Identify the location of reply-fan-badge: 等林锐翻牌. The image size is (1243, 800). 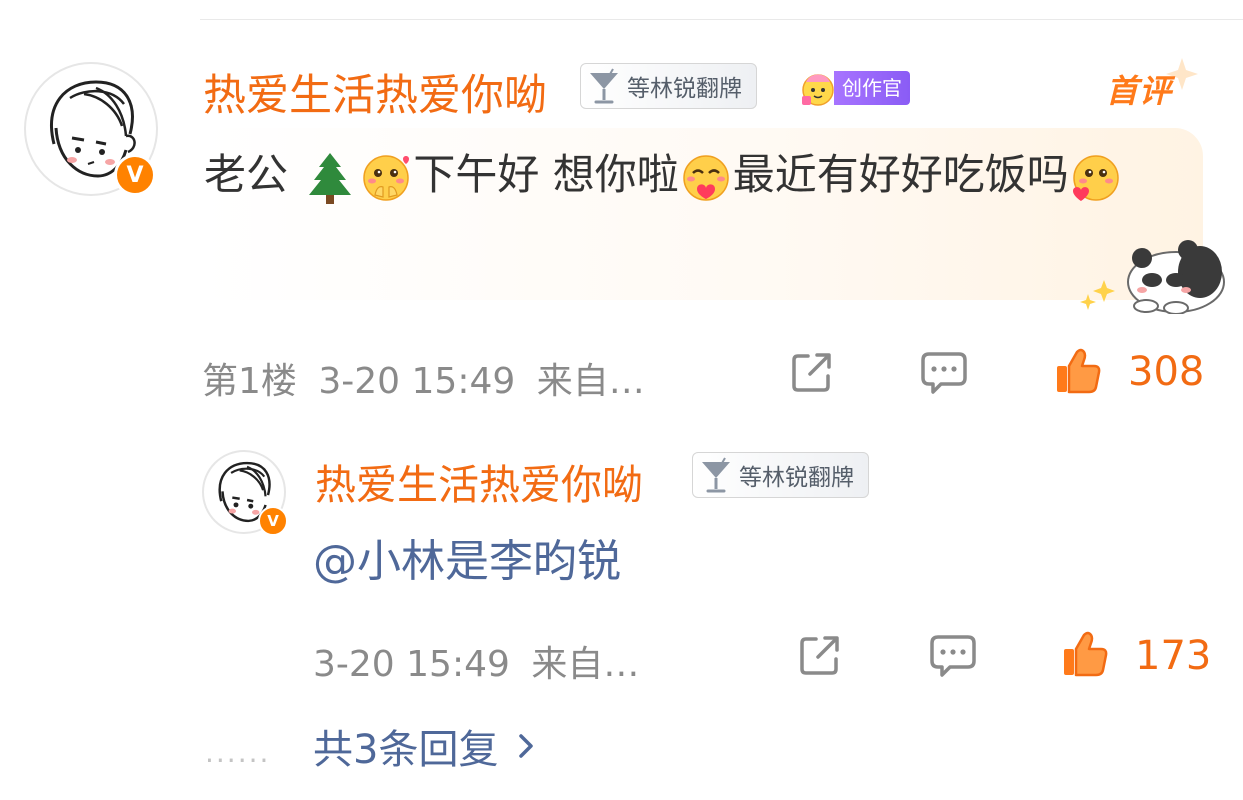
(780, 475).